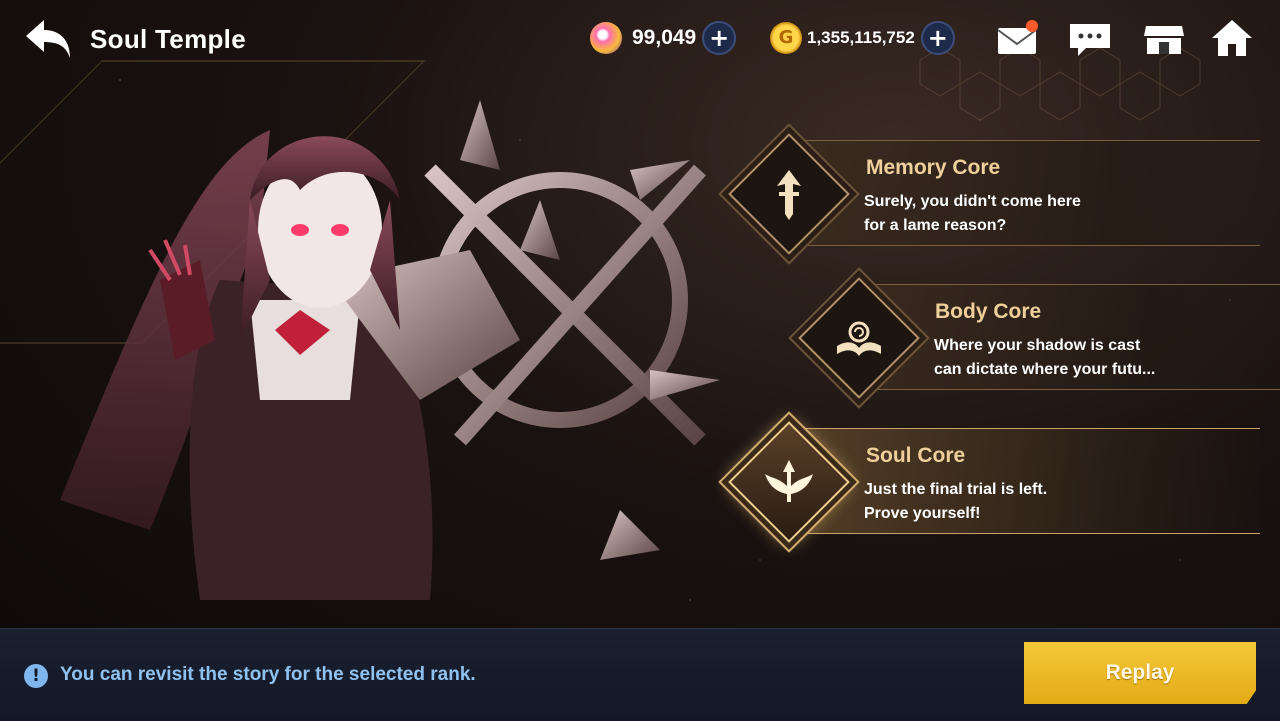 This screenshot has width=1280, height=721. Describe the element at coordinates (1164, 38) in the screenshot. I see `shop-icon` at that location.